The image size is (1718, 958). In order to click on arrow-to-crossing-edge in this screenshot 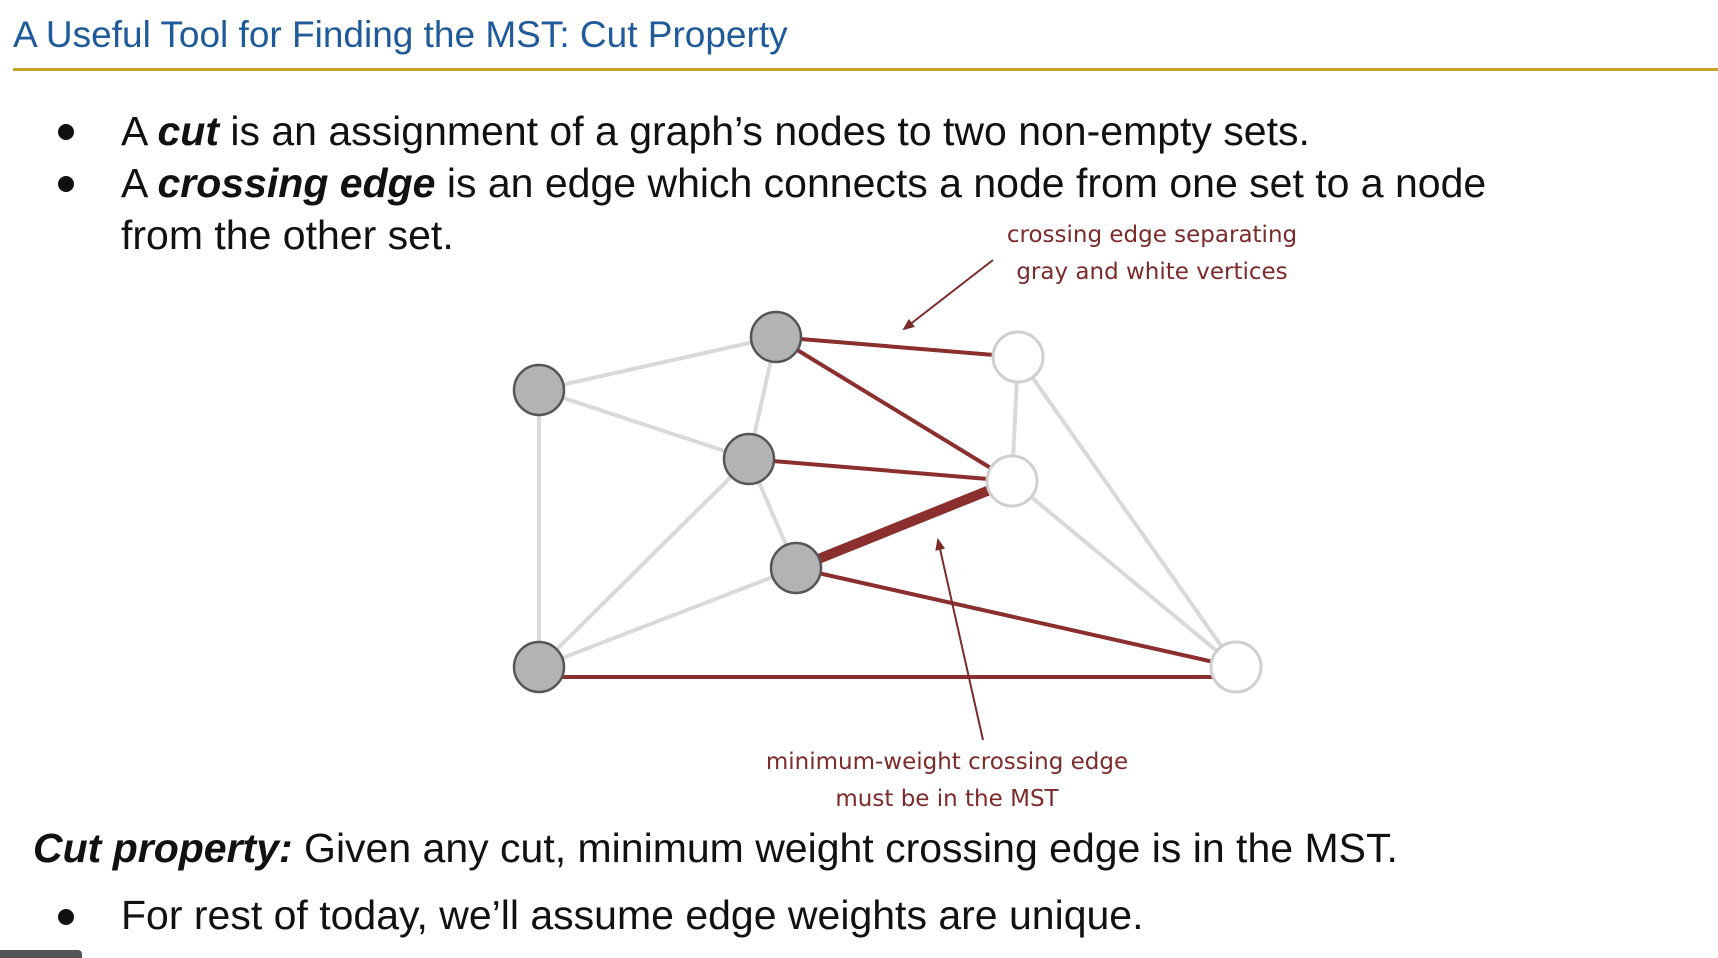, I will do `click(948, 295)`.